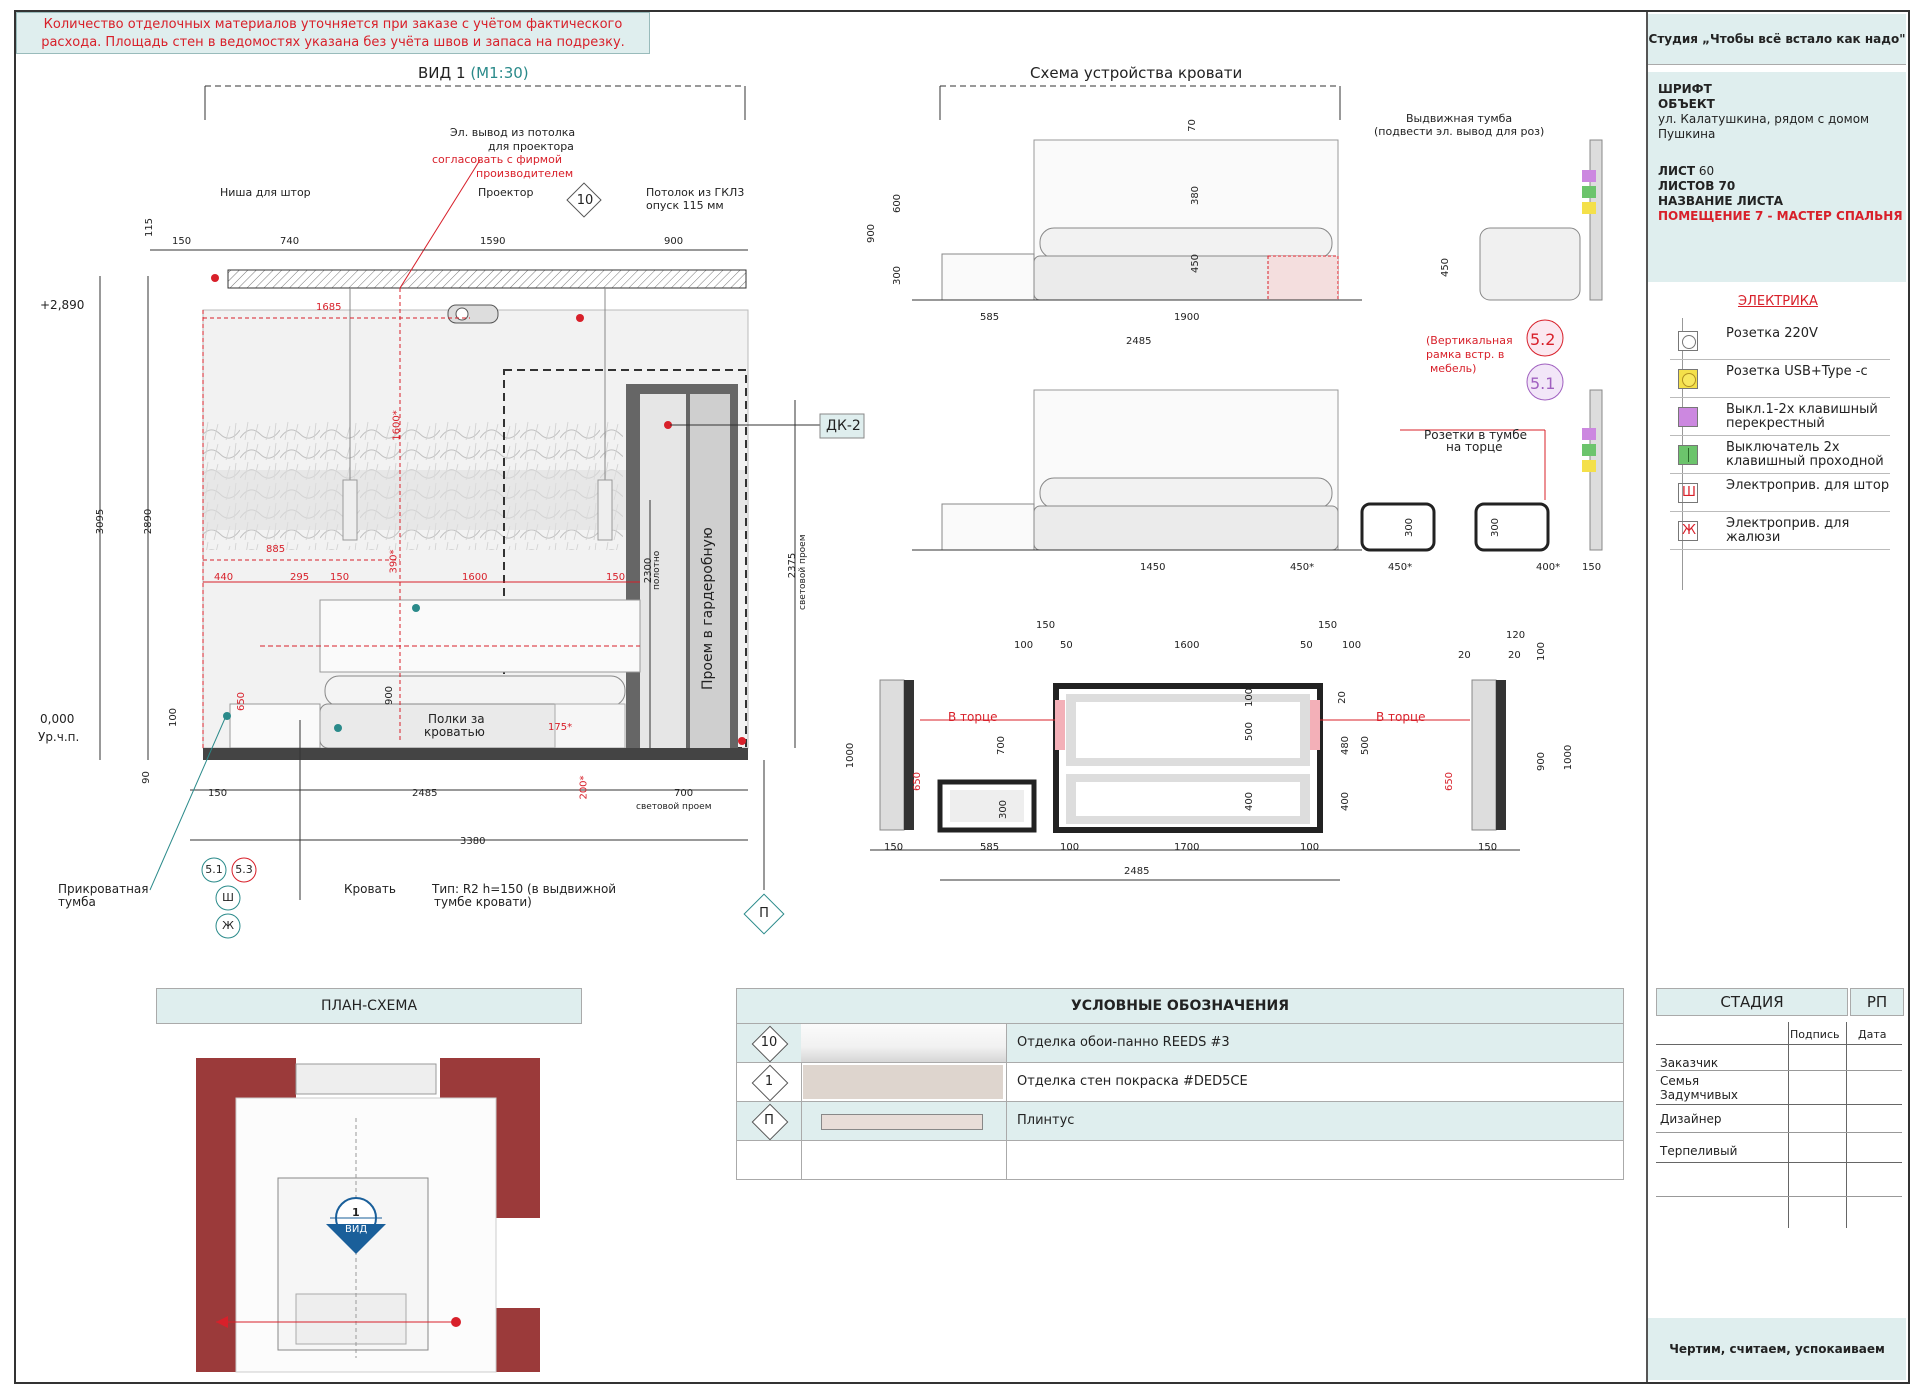  Describe the element at coordinates (1780, 216) in the screenshot. I see `sheet-name: ПОМЕЩЕНИЕ 7 - МАСТЕР СПАЛЬНЯ` at that location.